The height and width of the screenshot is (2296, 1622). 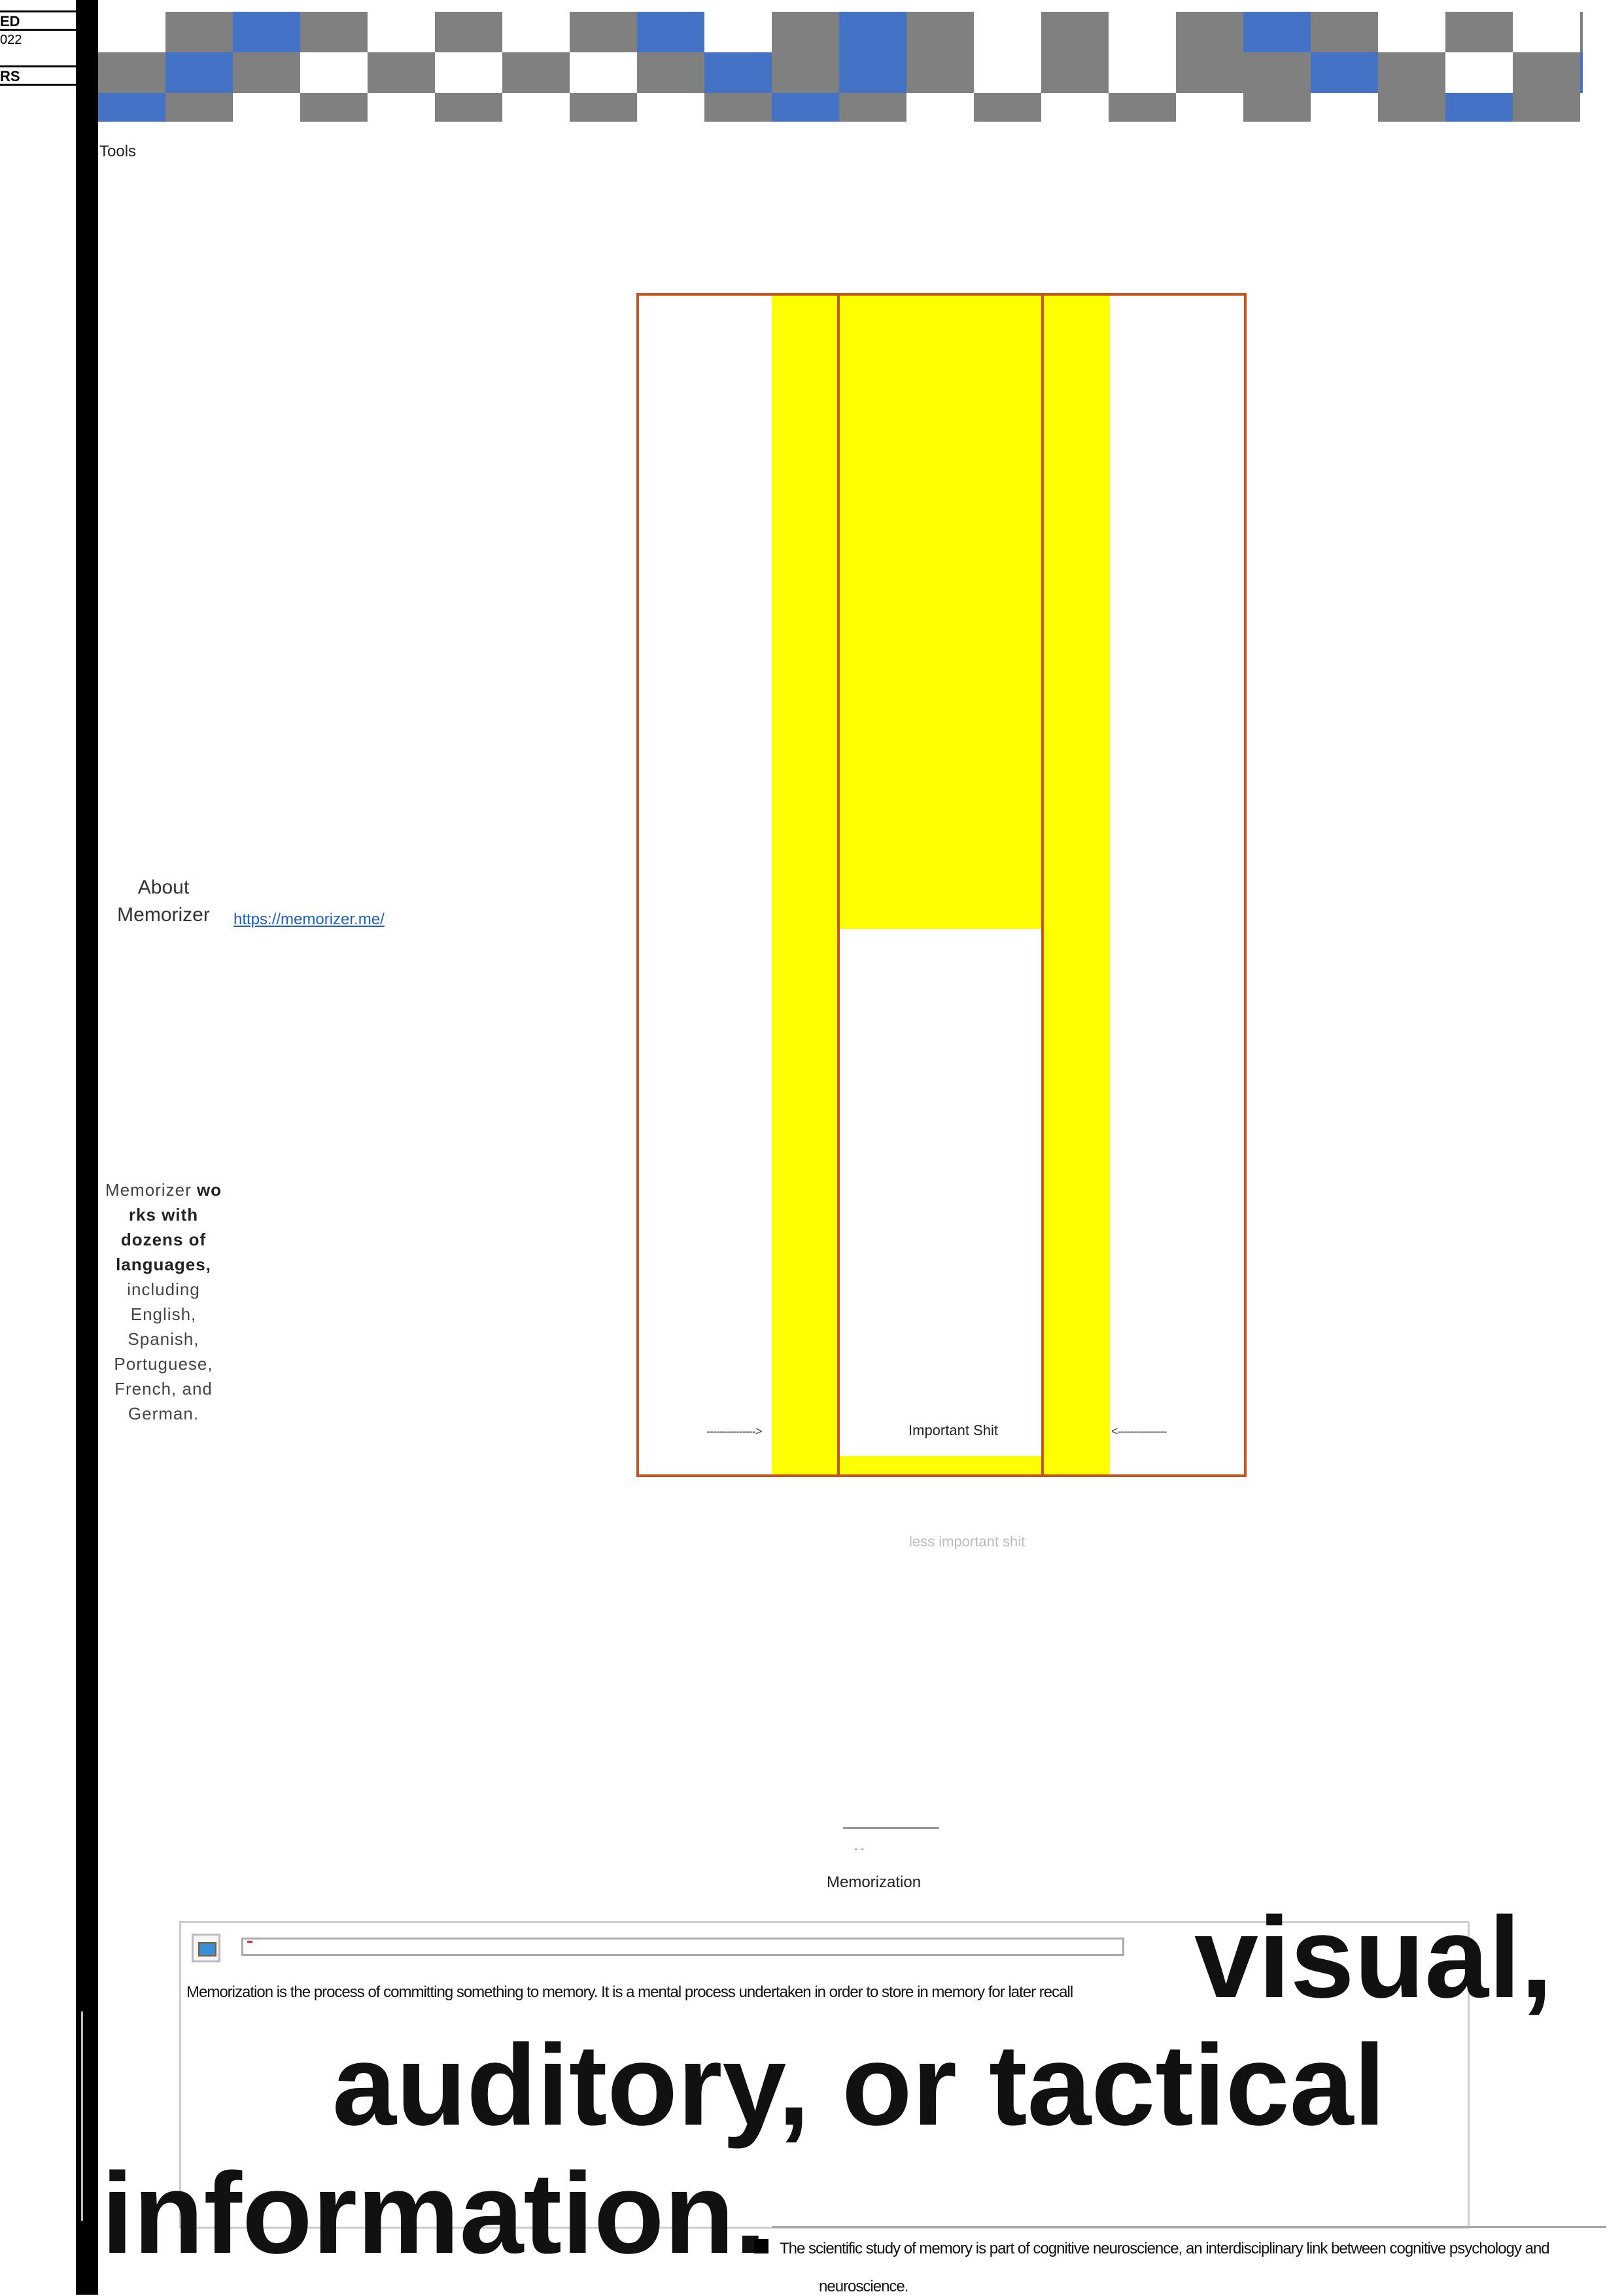 I want to click on paragraph-line: including, so click(x=164, y=1289).